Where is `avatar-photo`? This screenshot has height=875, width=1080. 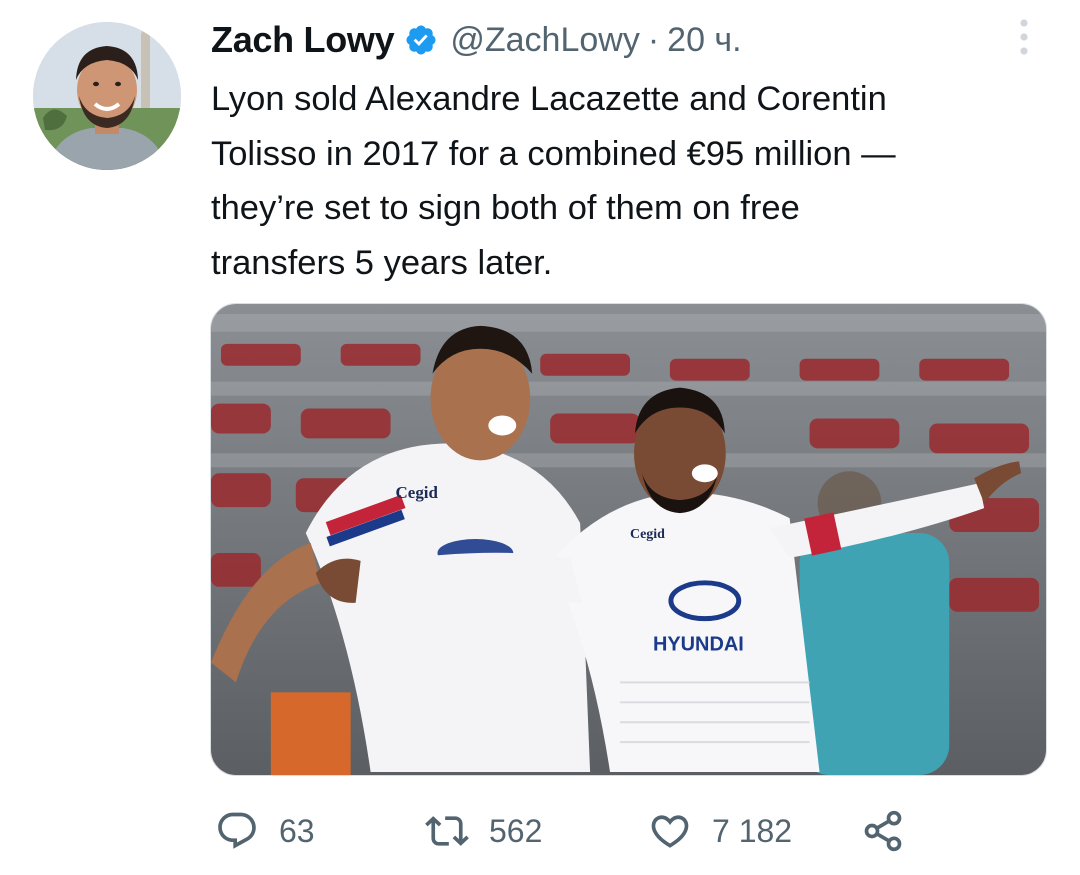 avatar-photo is located at coordinates (107, 96).